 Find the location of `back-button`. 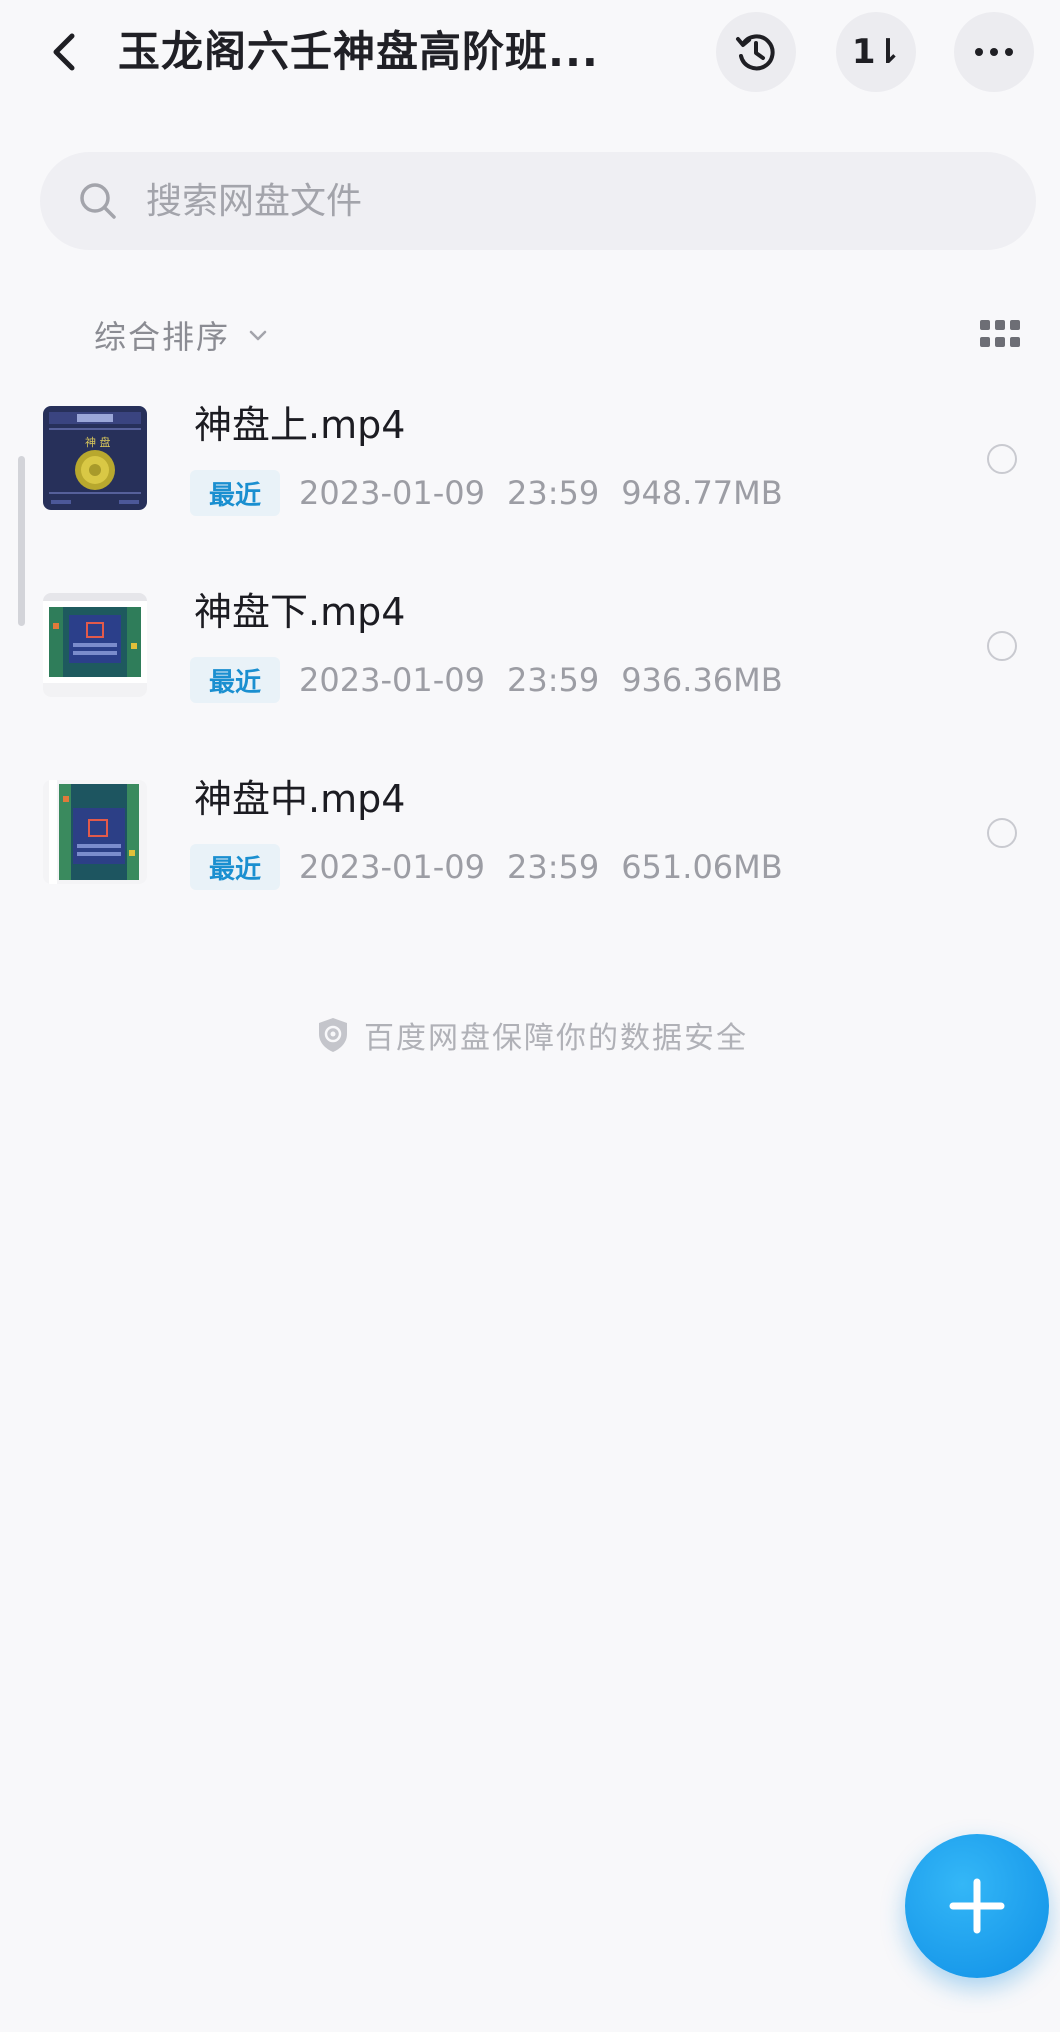

back-button is located at coordinates (64, 52).